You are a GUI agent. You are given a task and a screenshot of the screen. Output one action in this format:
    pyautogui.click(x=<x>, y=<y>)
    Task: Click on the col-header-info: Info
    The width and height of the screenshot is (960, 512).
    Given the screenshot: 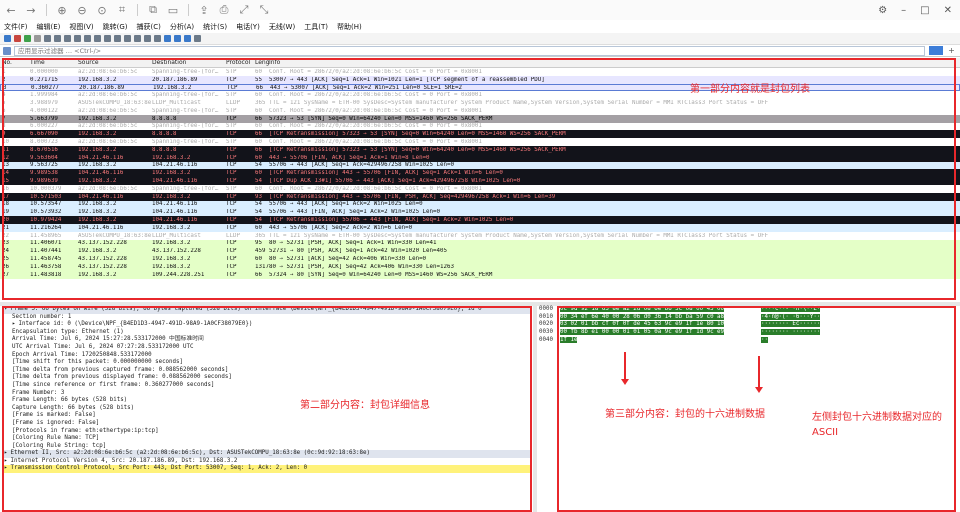 What is the action you would take?
    pyautogui.click(x=614, y=62)
    